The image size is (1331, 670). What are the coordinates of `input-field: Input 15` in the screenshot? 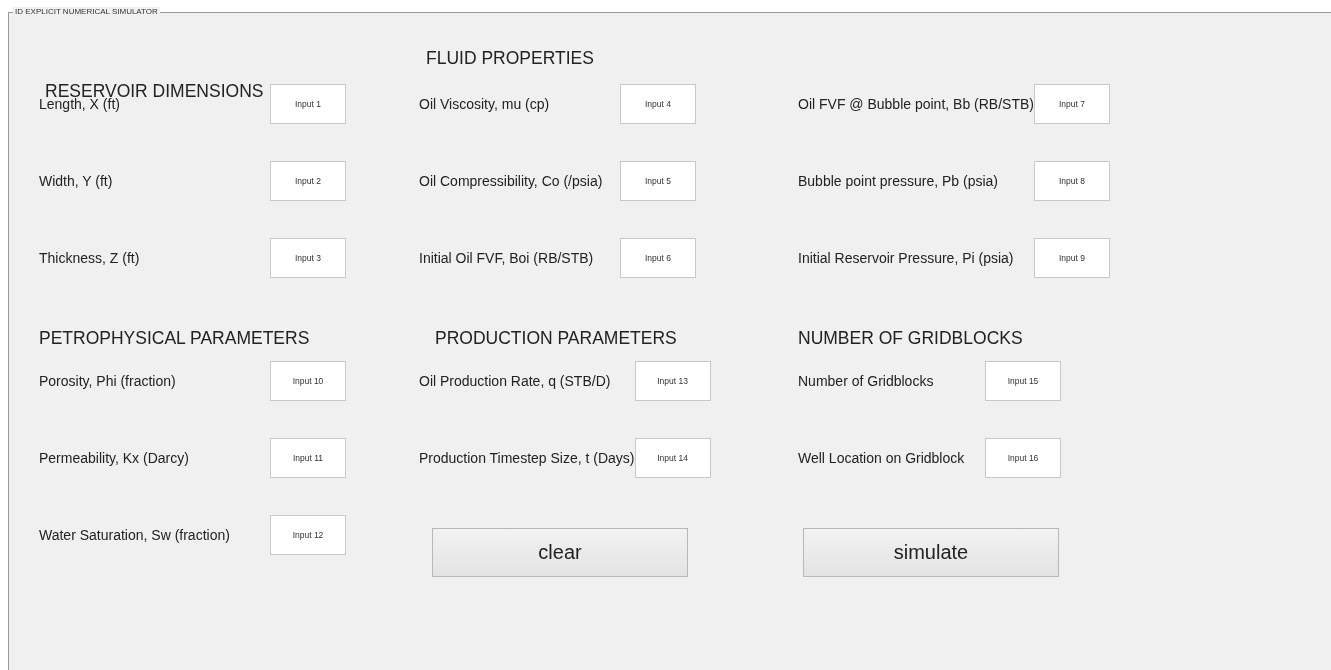 It's located at (1023, 381).